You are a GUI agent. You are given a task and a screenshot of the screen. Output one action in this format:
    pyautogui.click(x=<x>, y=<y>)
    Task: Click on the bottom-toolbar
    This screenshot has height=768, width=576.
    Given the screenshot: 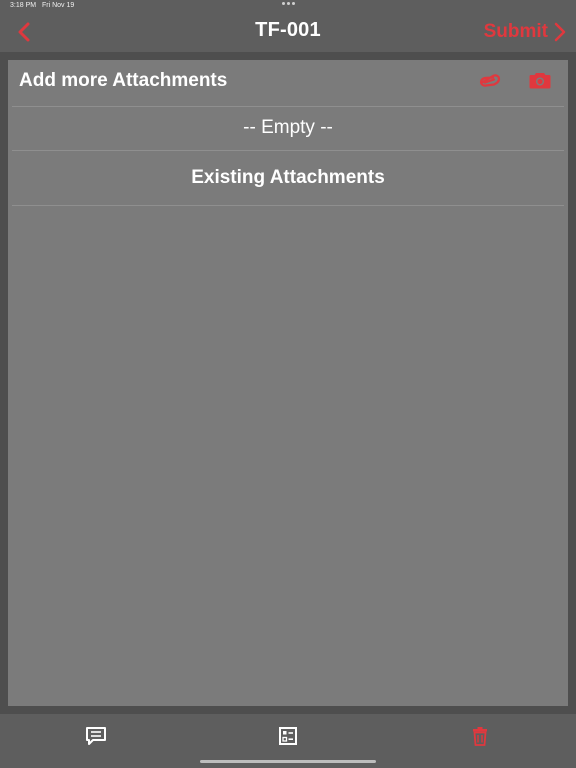 What is the action you would take?
    pyautogui.click(x=288, y=741)
    